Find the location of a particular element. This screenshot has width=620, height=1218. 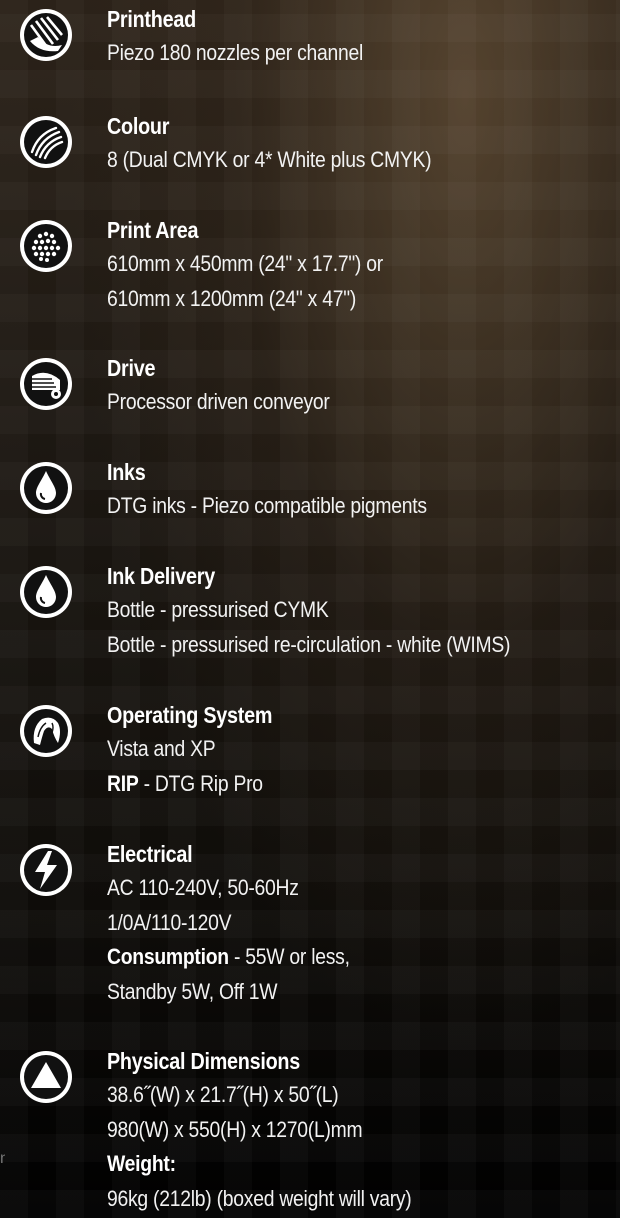

spec-line: Piezo 180 nozzles per channel is located at coordinates (235, 52).